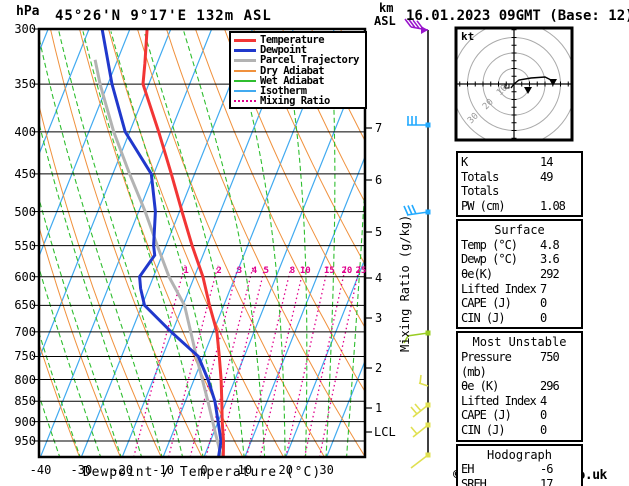 Image resolution: width=629 pixels, height=486 pixels. Describe the element at coordinates (379, 318) in the screenshot. I see `km-tick-label: 3` at that location.